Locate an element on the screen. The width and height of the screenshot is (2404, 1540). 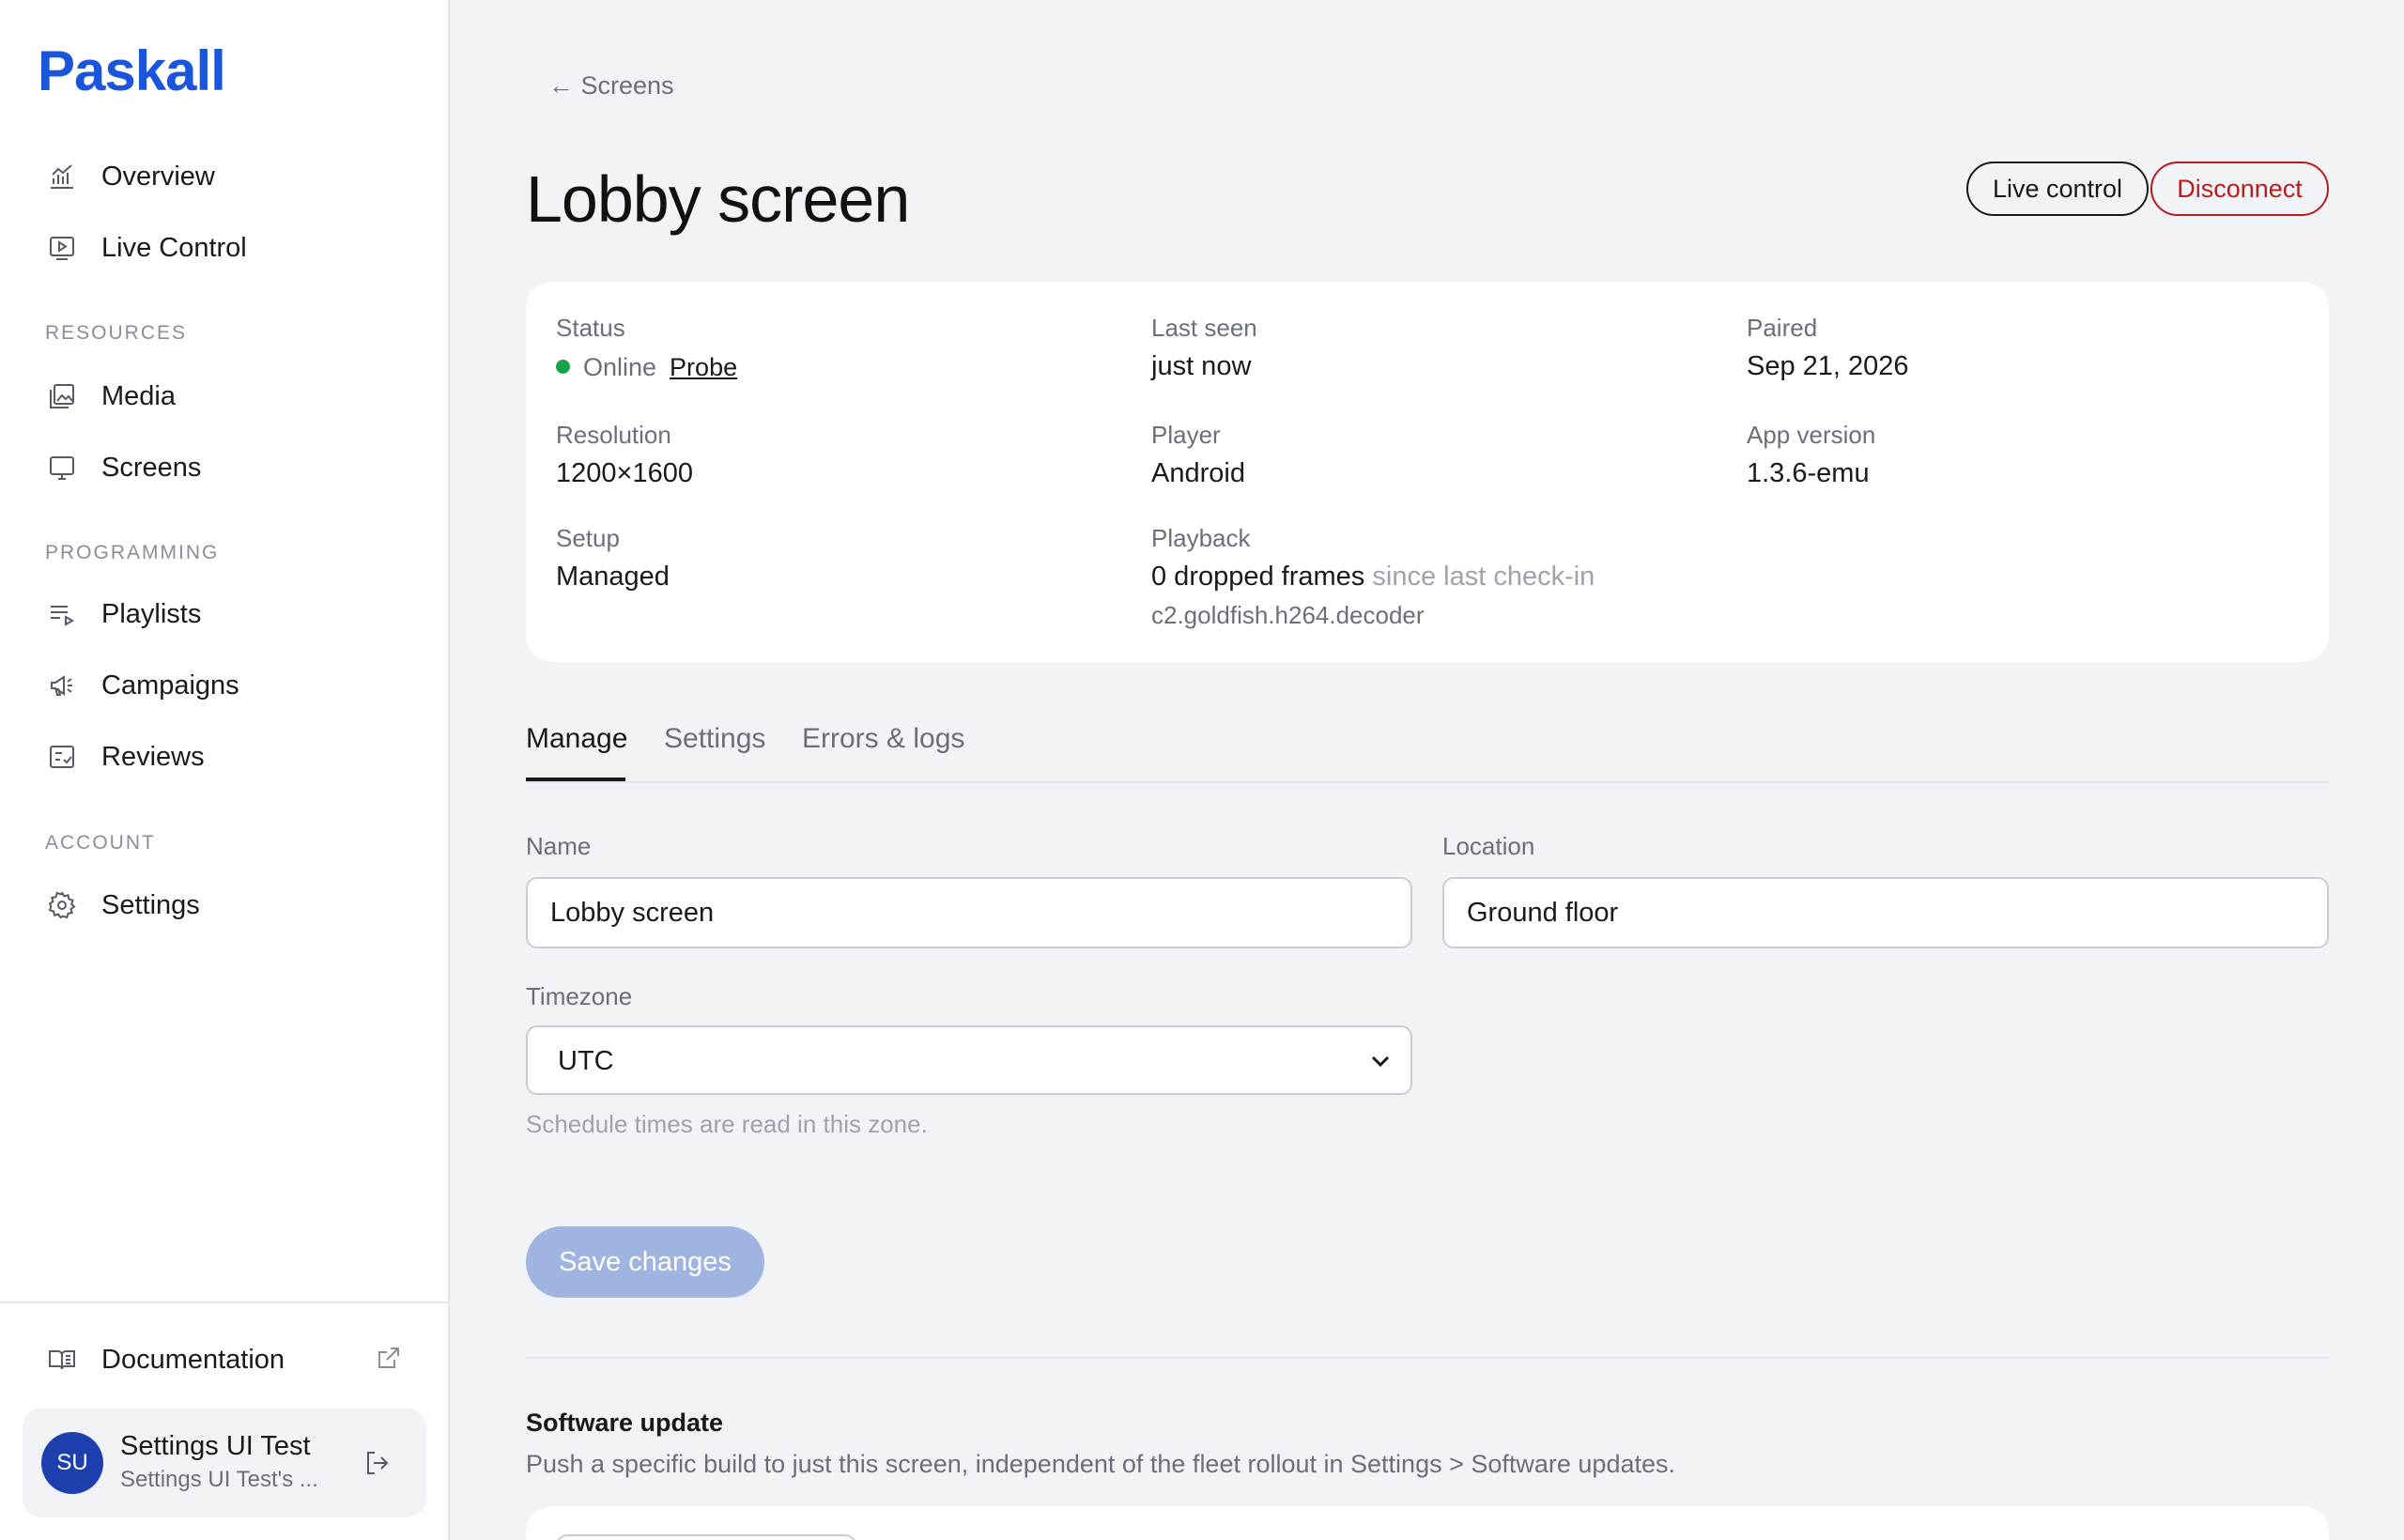
paired-value: Sep 21, 2026 is located at coordinates (1828, 366).